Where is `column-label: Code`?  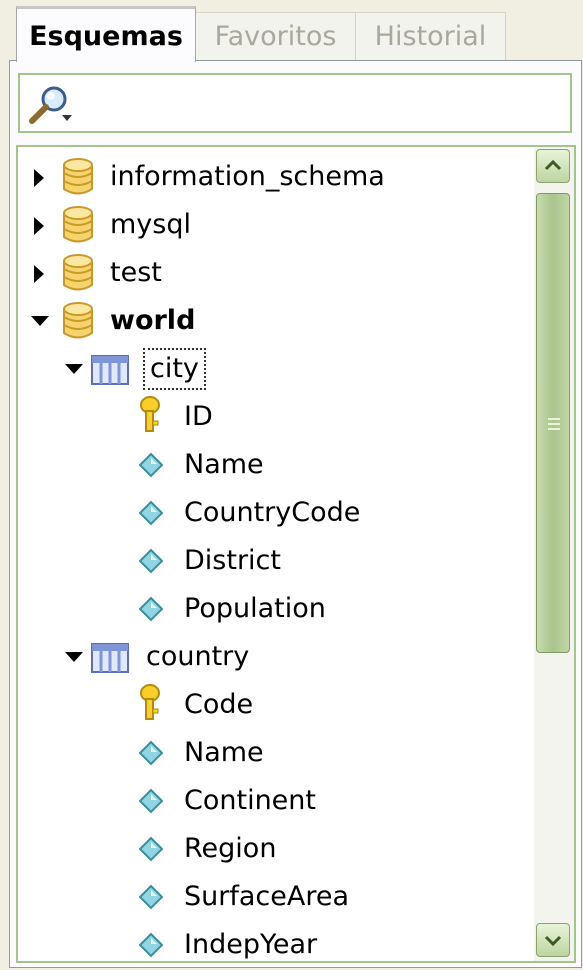
column-label: Code is located at coordinates (219, 704).